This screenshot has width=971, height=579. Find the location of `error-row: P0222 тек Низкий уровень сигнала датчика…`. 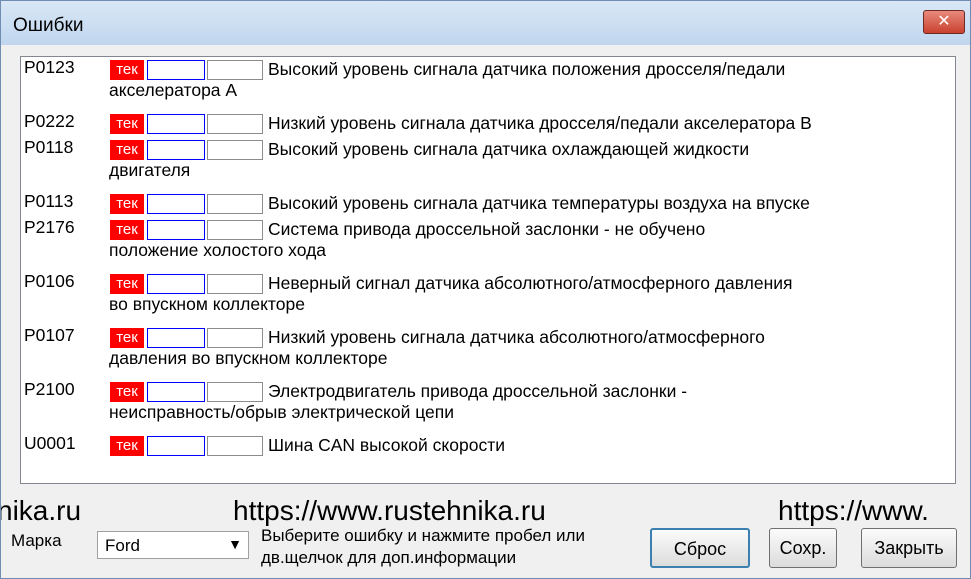

error-row: P0222 тек Низкий уровень сигнала датчика… is located at coordinates (488, 124).